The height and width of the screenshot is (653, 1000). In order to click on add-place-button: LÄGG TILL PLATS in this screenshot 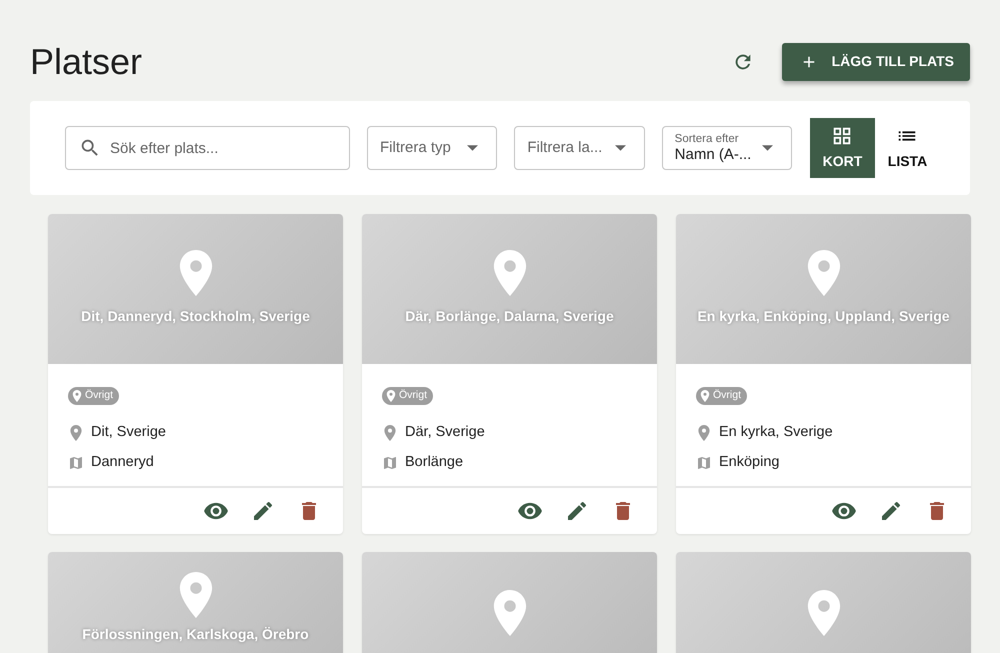, I will do `click(876, 61)`.